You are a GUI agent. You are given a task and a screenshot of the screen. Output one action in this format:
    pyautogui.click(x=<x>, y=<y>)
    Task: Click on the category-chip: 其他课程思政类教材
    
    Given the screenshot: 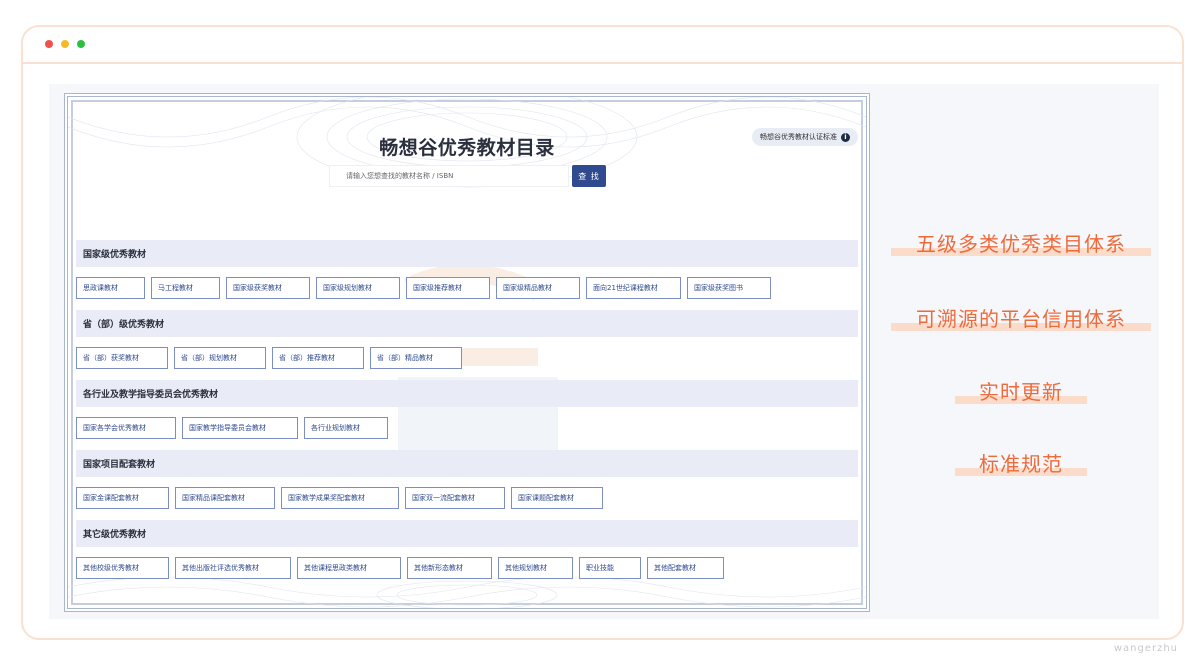 What is the action you would take?
    pyautogui.click(x=349, y=568)
    